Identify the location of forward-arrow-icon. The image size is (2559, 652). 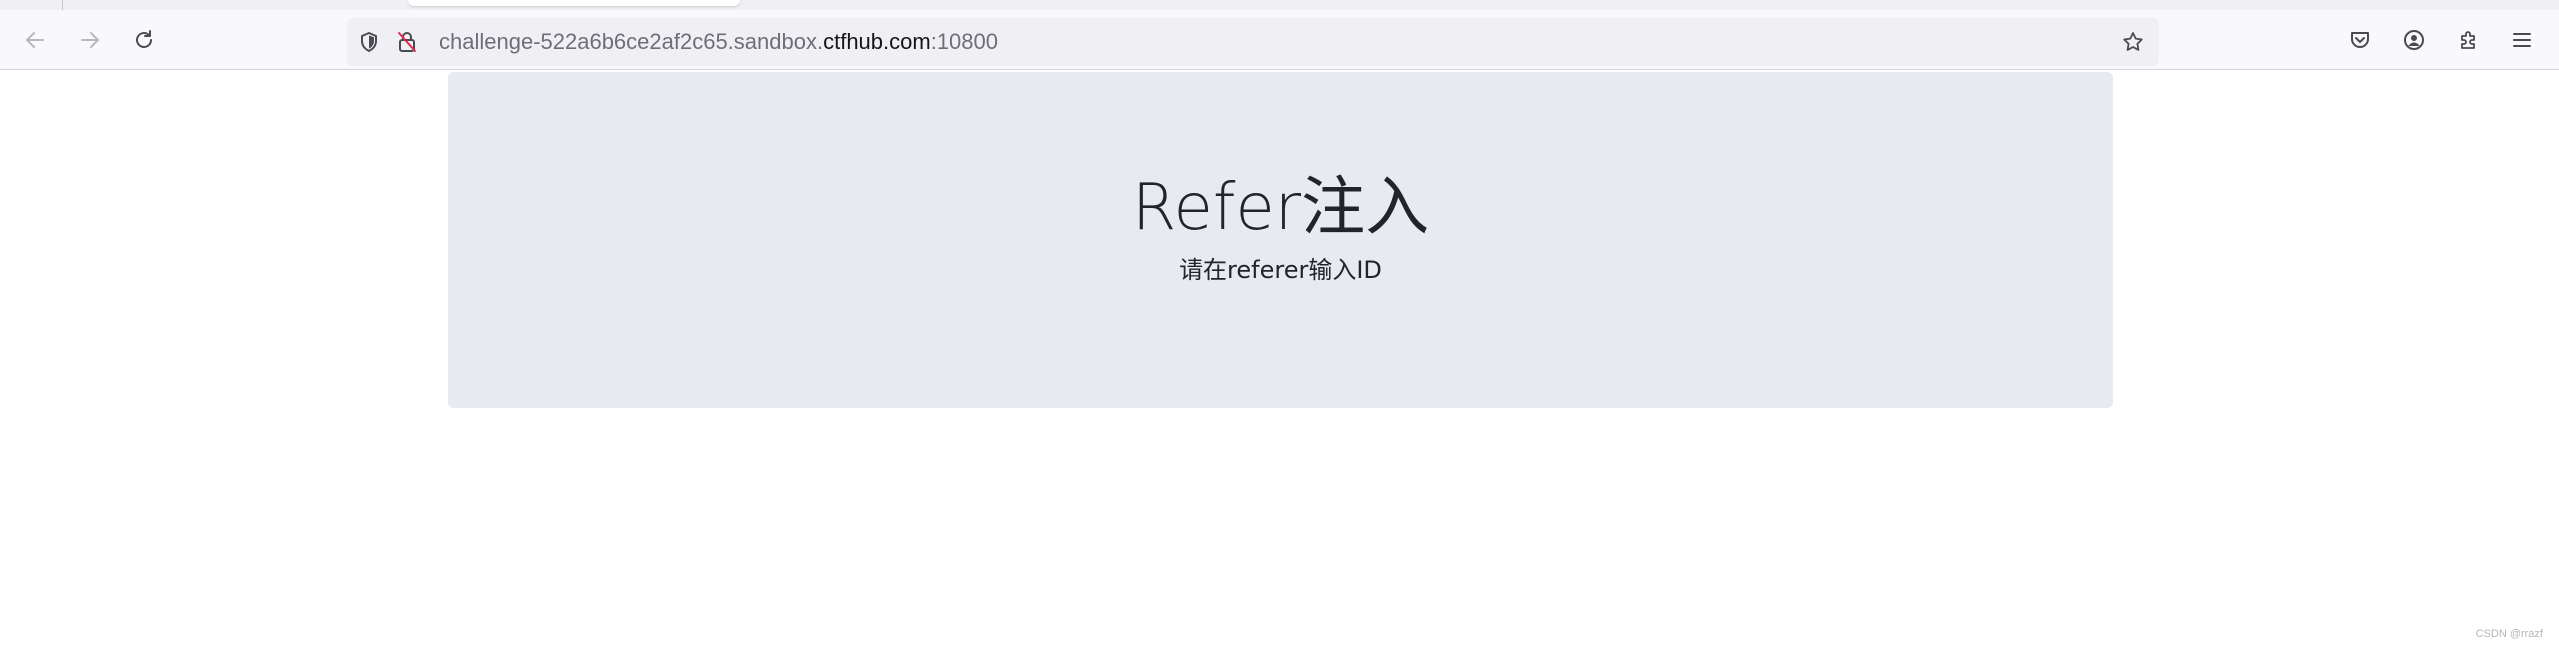
(90, 40).